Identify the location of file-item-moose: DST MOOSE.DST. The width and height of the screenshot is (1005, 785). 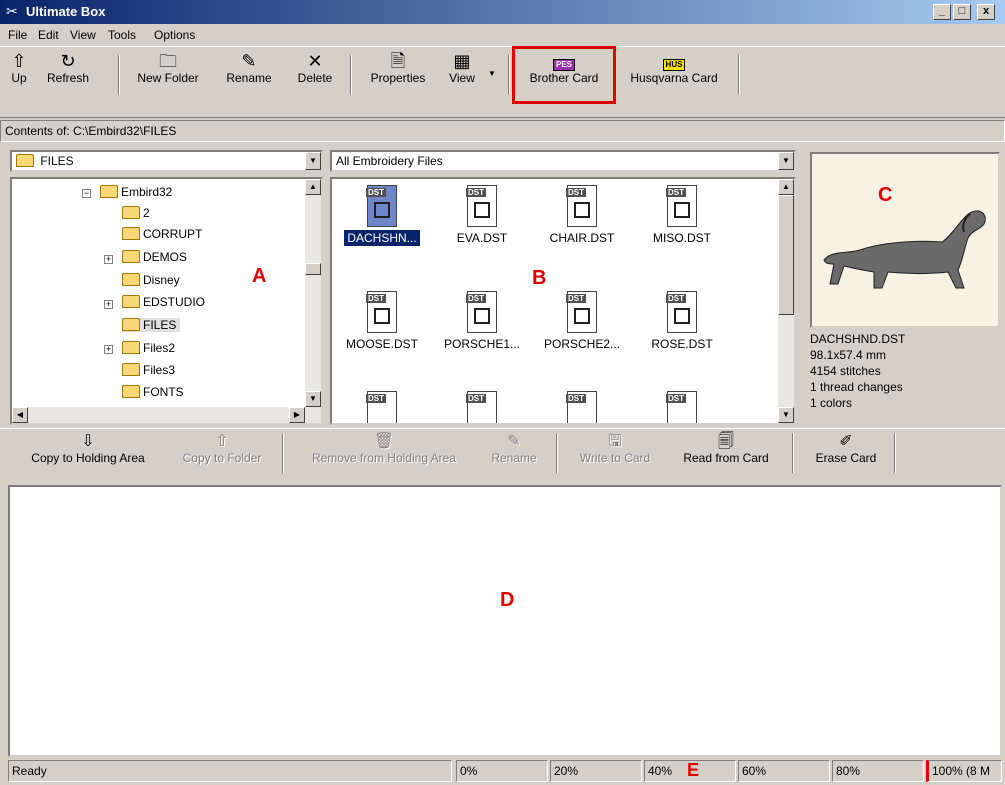
(382, 321).